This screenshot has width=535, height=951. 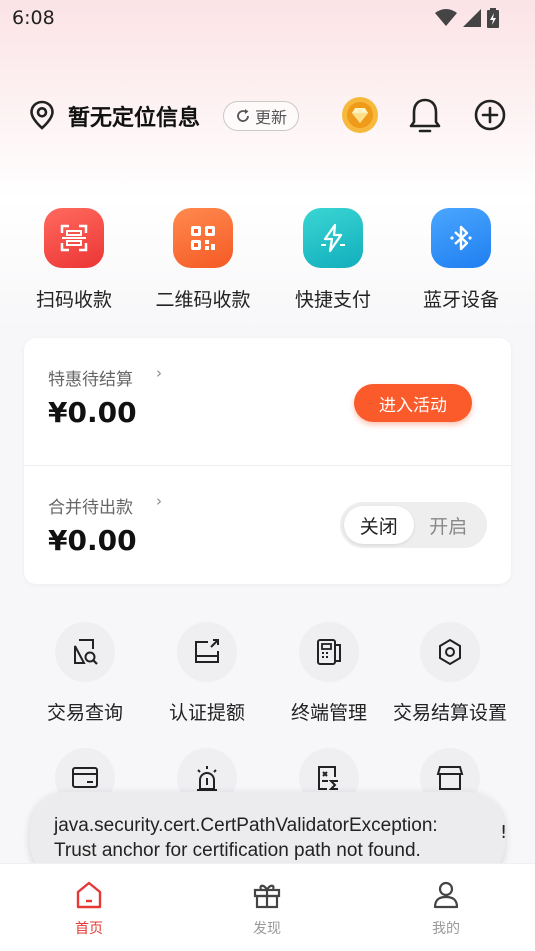 I want to click on toggle-on-option: 开启, so click(x=449, y=525).